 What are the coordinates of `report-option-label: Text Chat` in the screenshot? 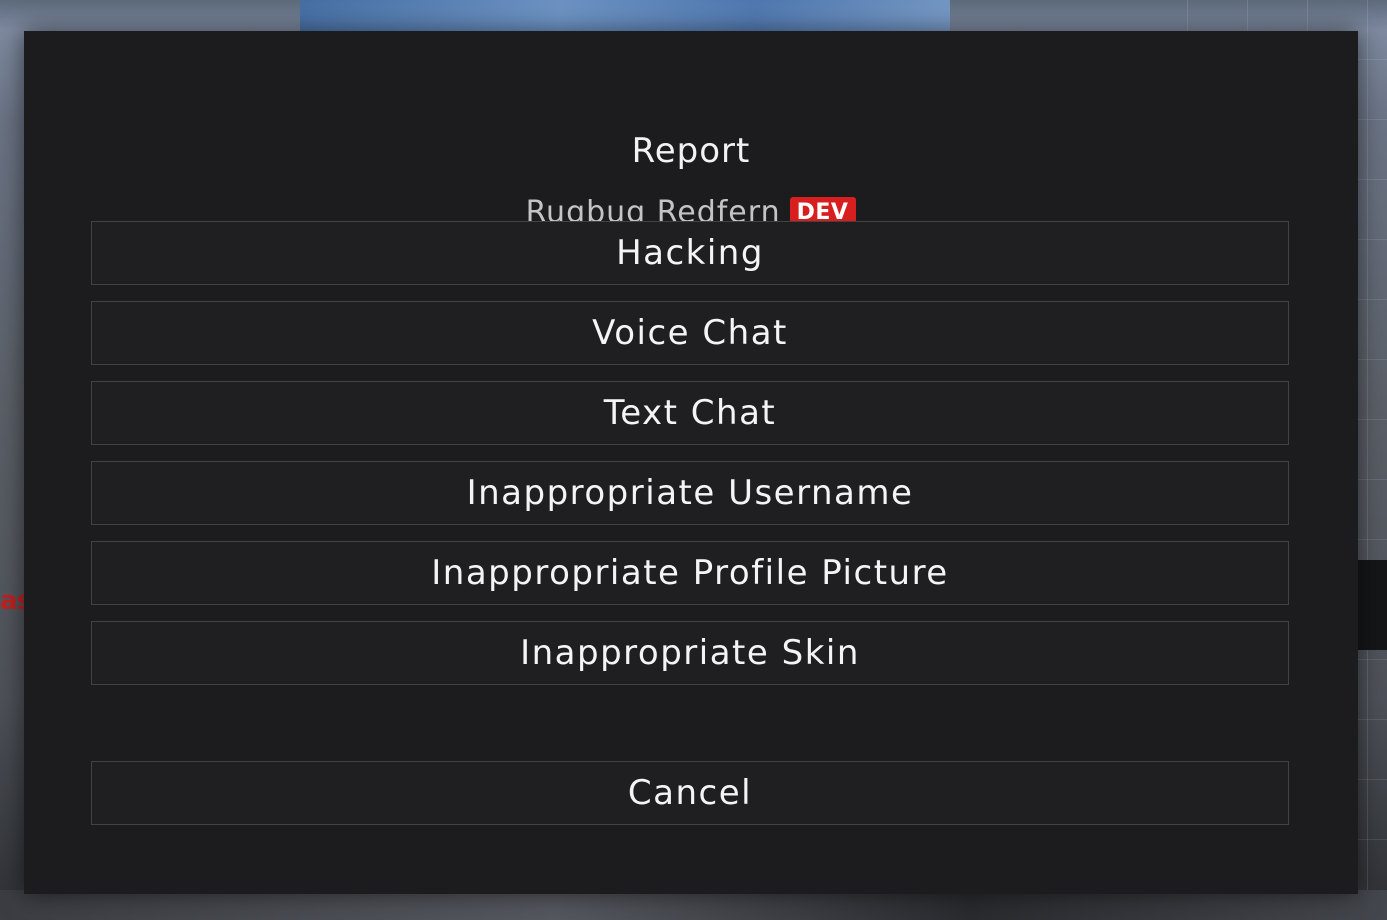 It's located at (690, 413).